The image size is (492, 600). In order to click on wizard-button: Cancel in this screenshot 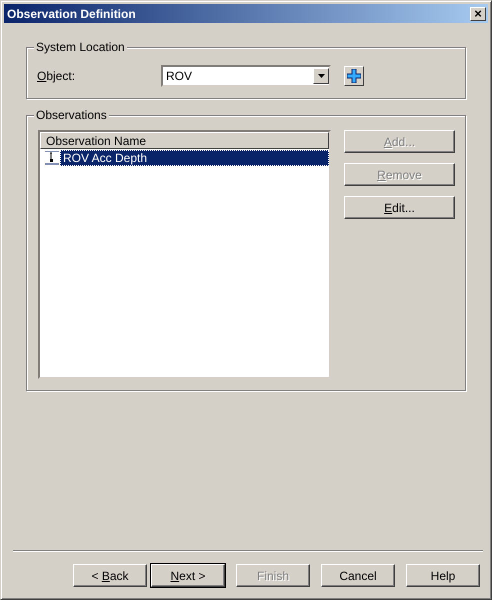, I will do `click(358, 575)`.